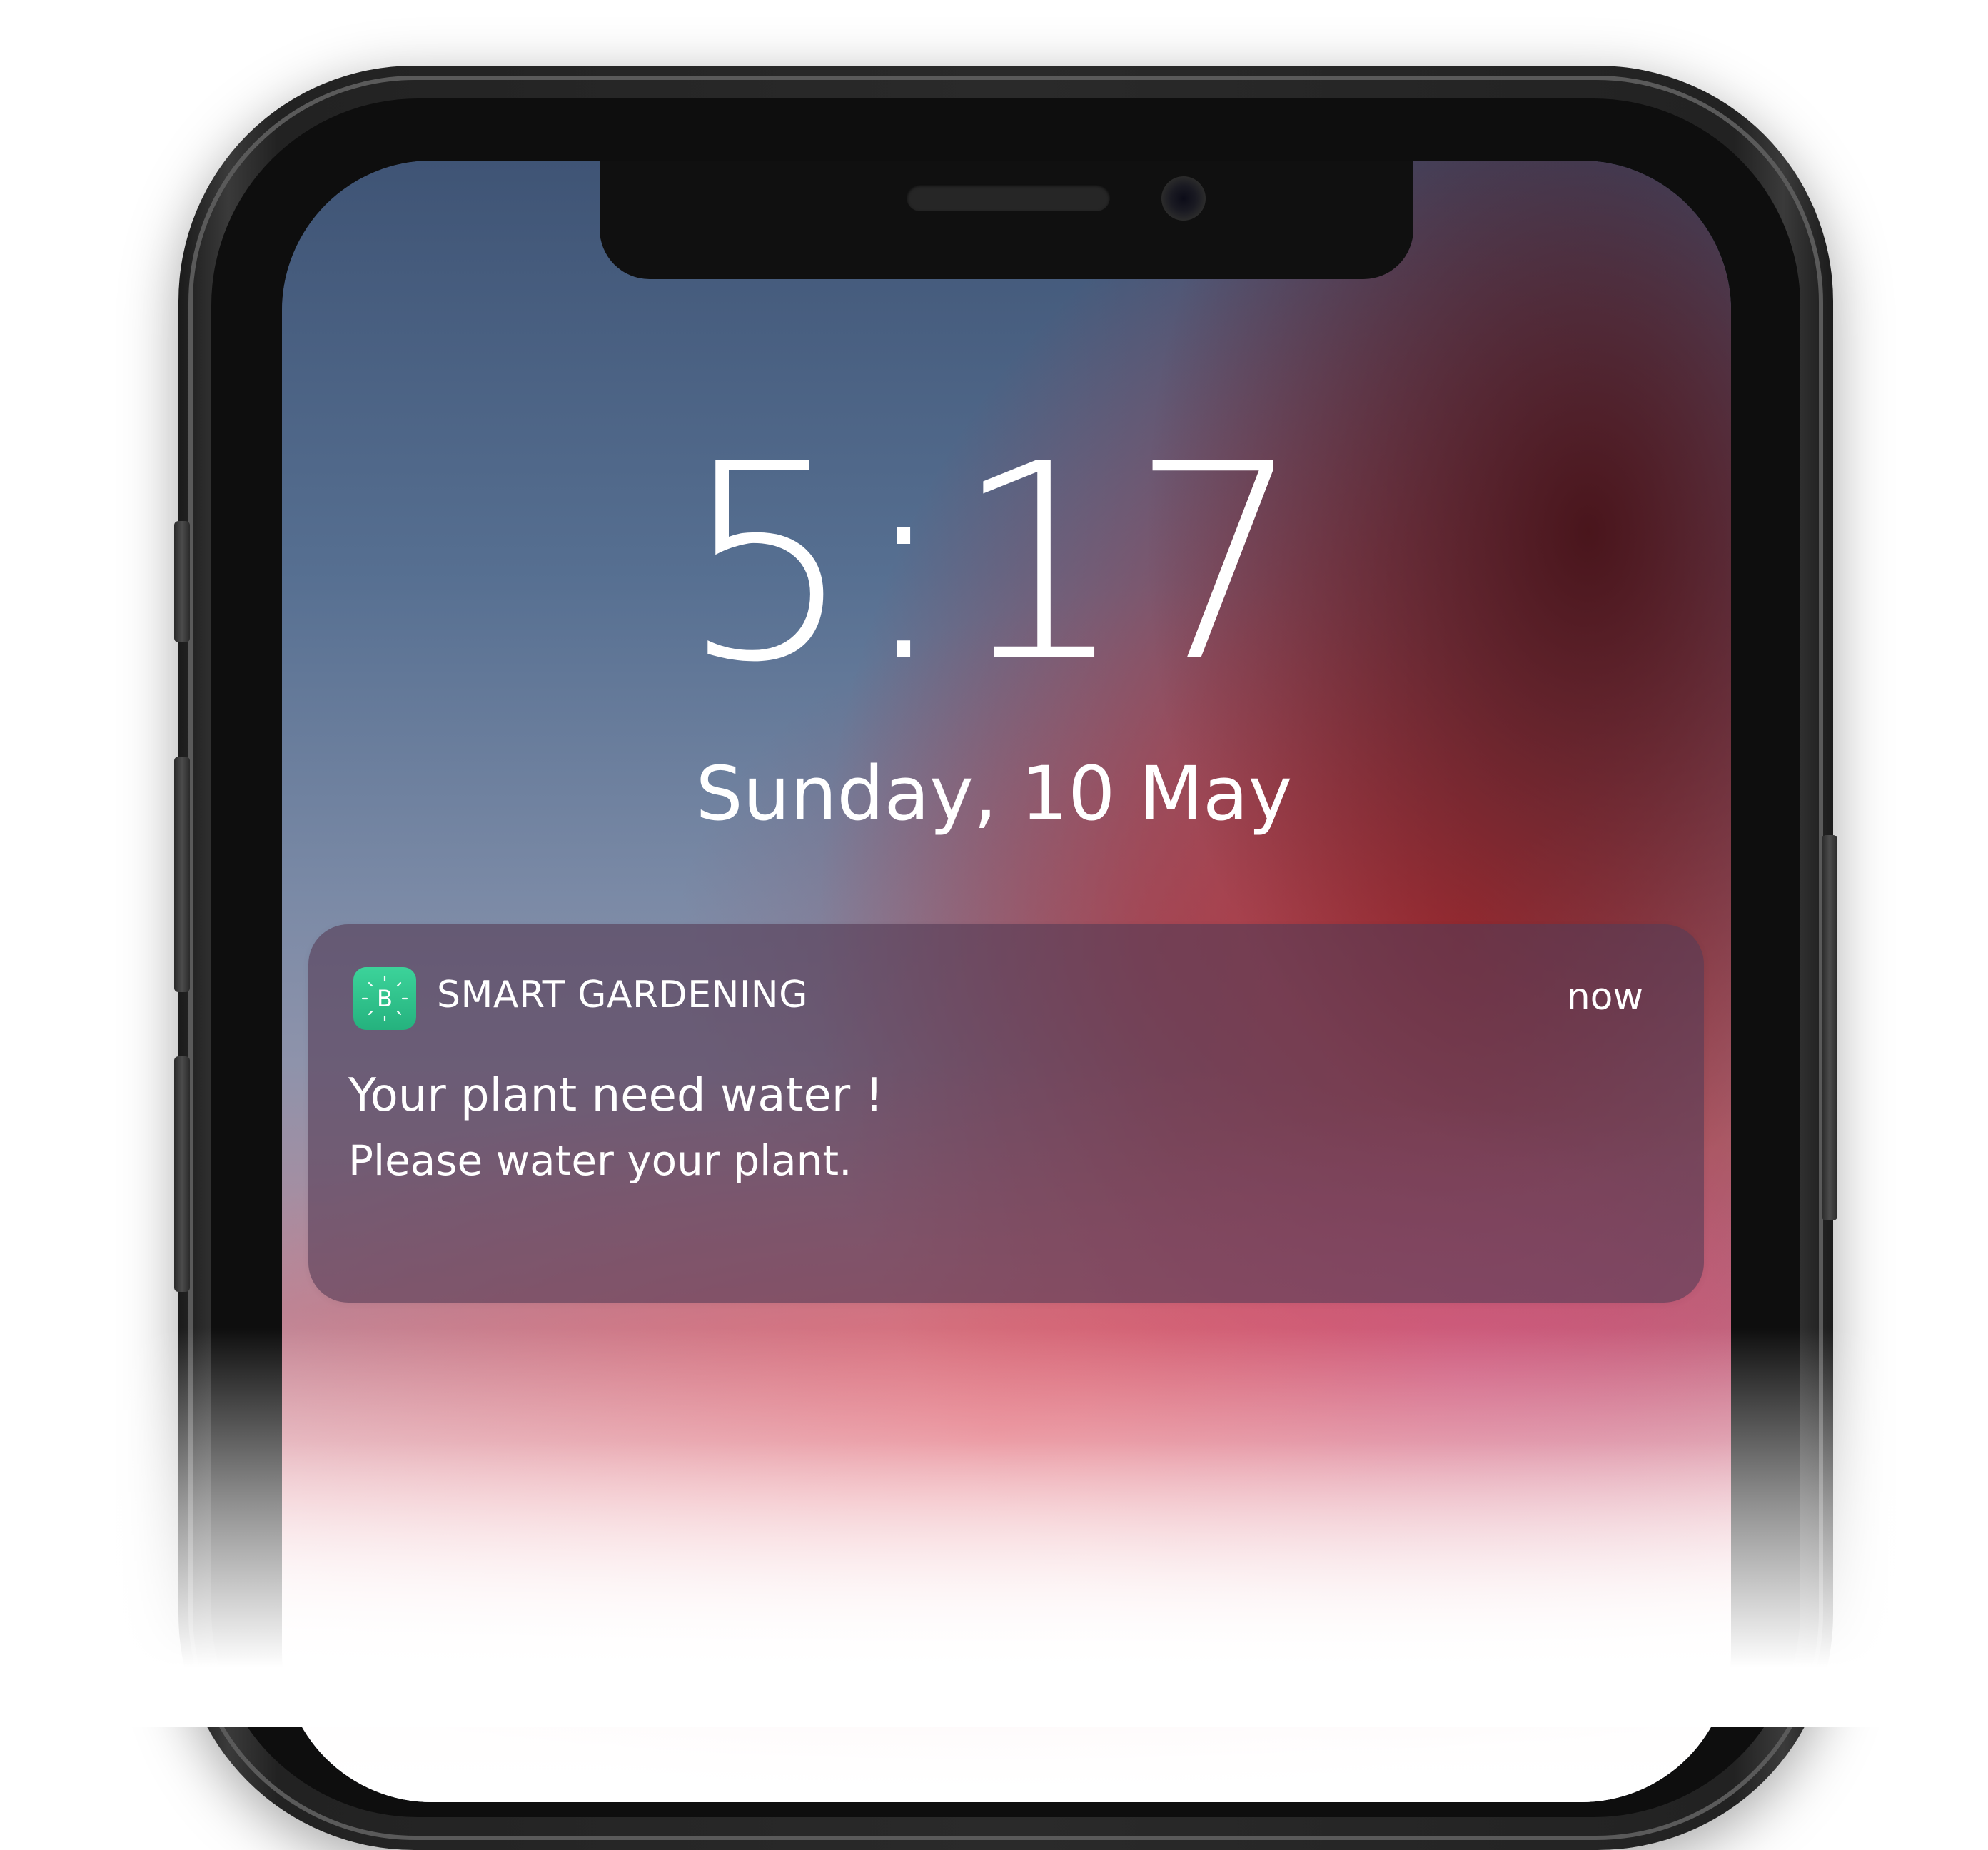 Image resolution: width=1988 pixels, height=1850 pixels. Describe the element at coordinates (622, 995) in the screenshot. I see `notification-app-name: SMART GARDENING` at that location.